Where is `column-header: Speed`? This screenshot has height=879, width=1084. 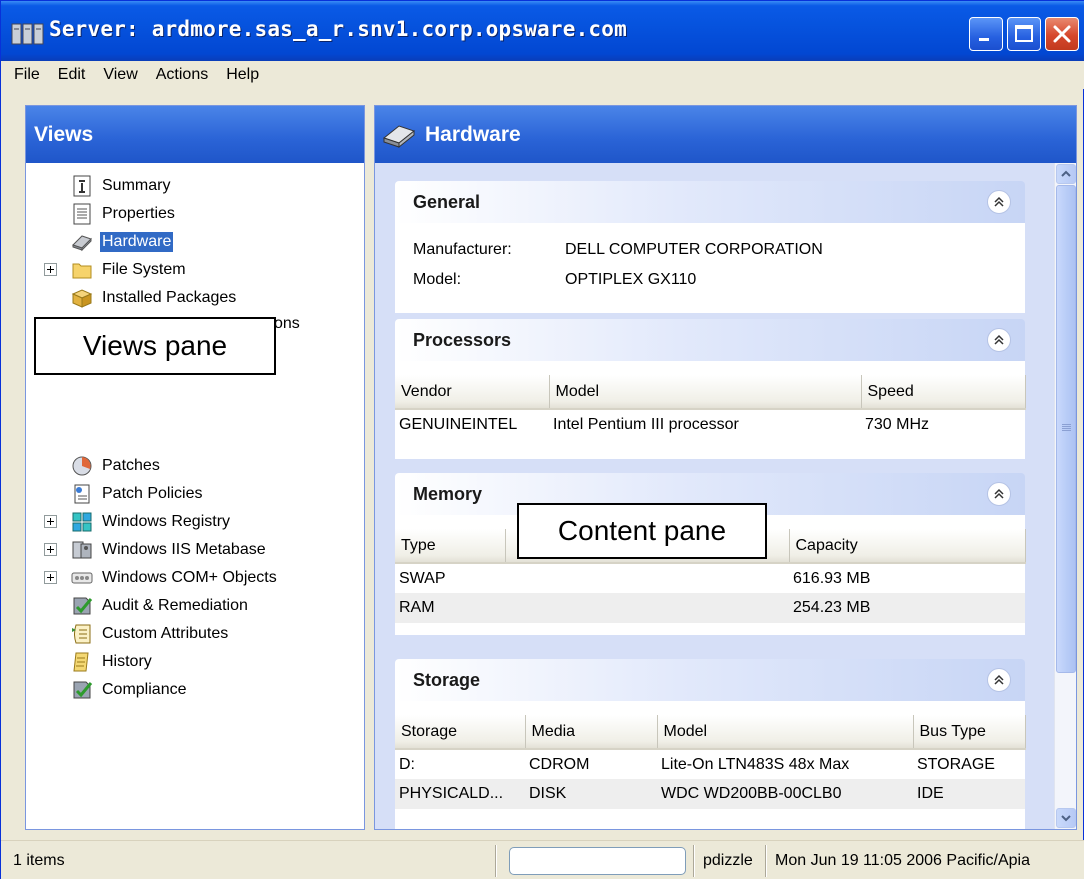 column-header: Speed is located at coordinates (943, 392).